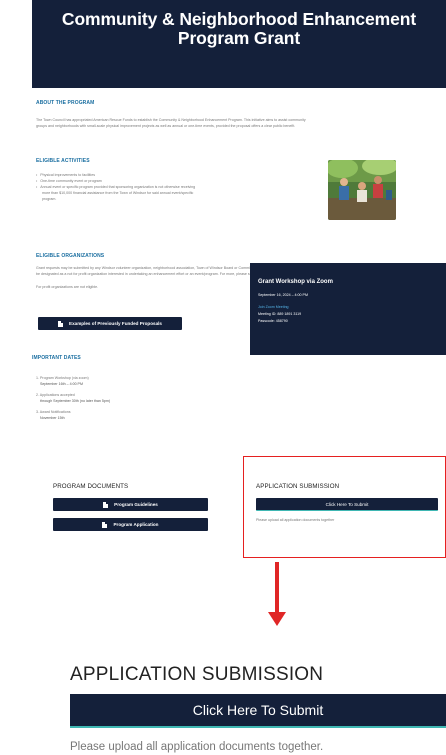 This screenshot has width=446, height=755. What do you see at coordinates (362, 190) in the screenshot?
I see `volunteers-photo` at bounding box center [362, 190].